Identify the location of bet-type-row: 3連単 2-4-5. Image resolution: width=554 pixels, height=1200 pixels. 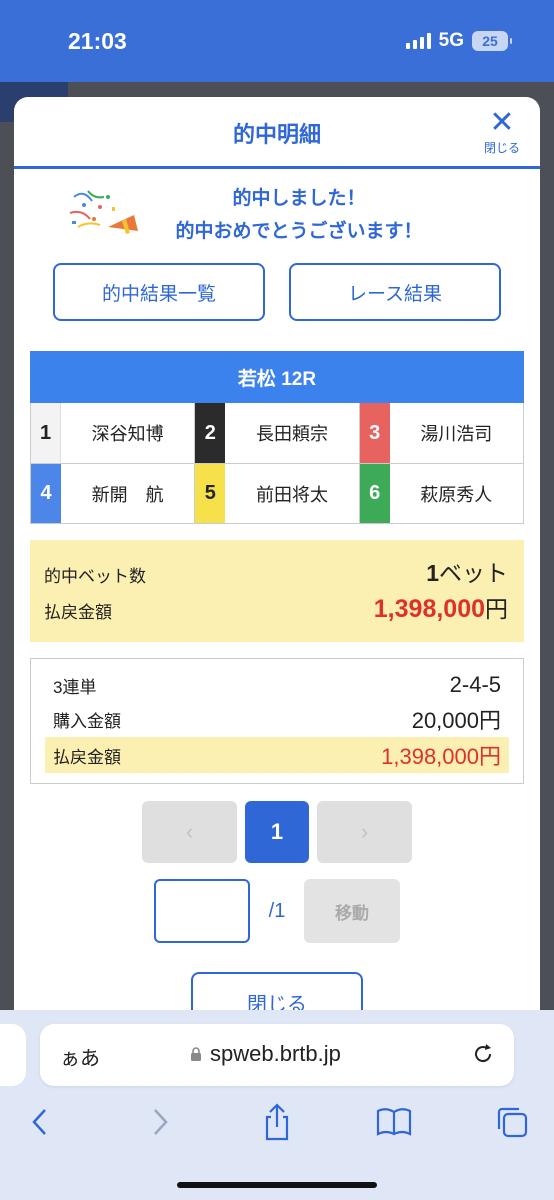
(277, 685).